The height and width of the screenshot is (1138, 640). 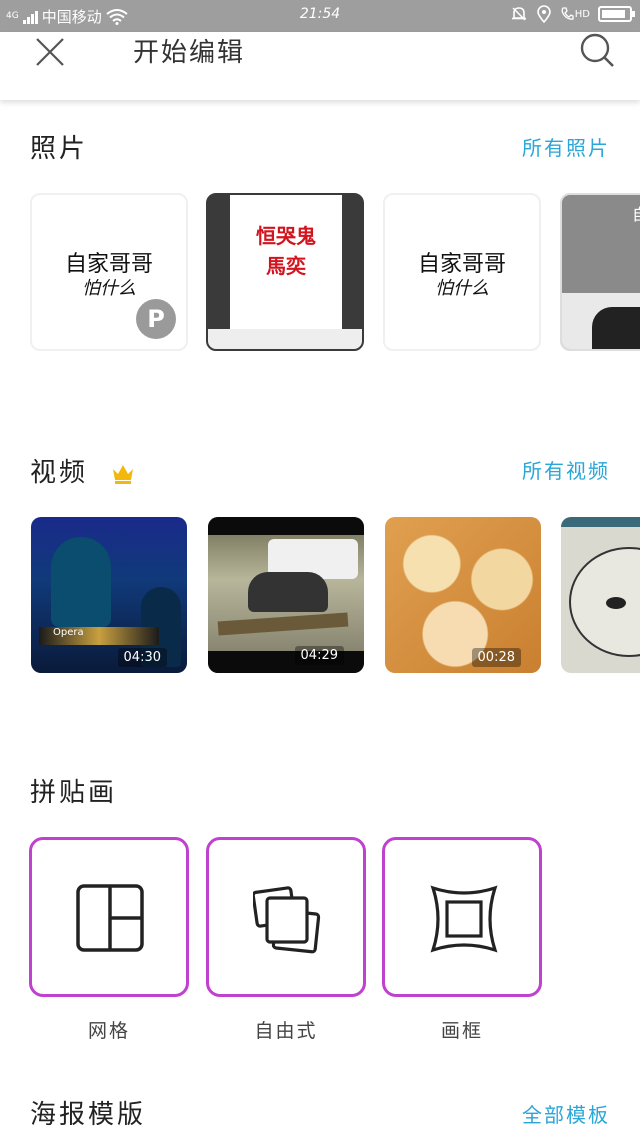 What do you see at coordinates (286, 1031) in the screenshot?
I see `collage-freestyle-label: 自由式` at bounding box center [286, 1031].